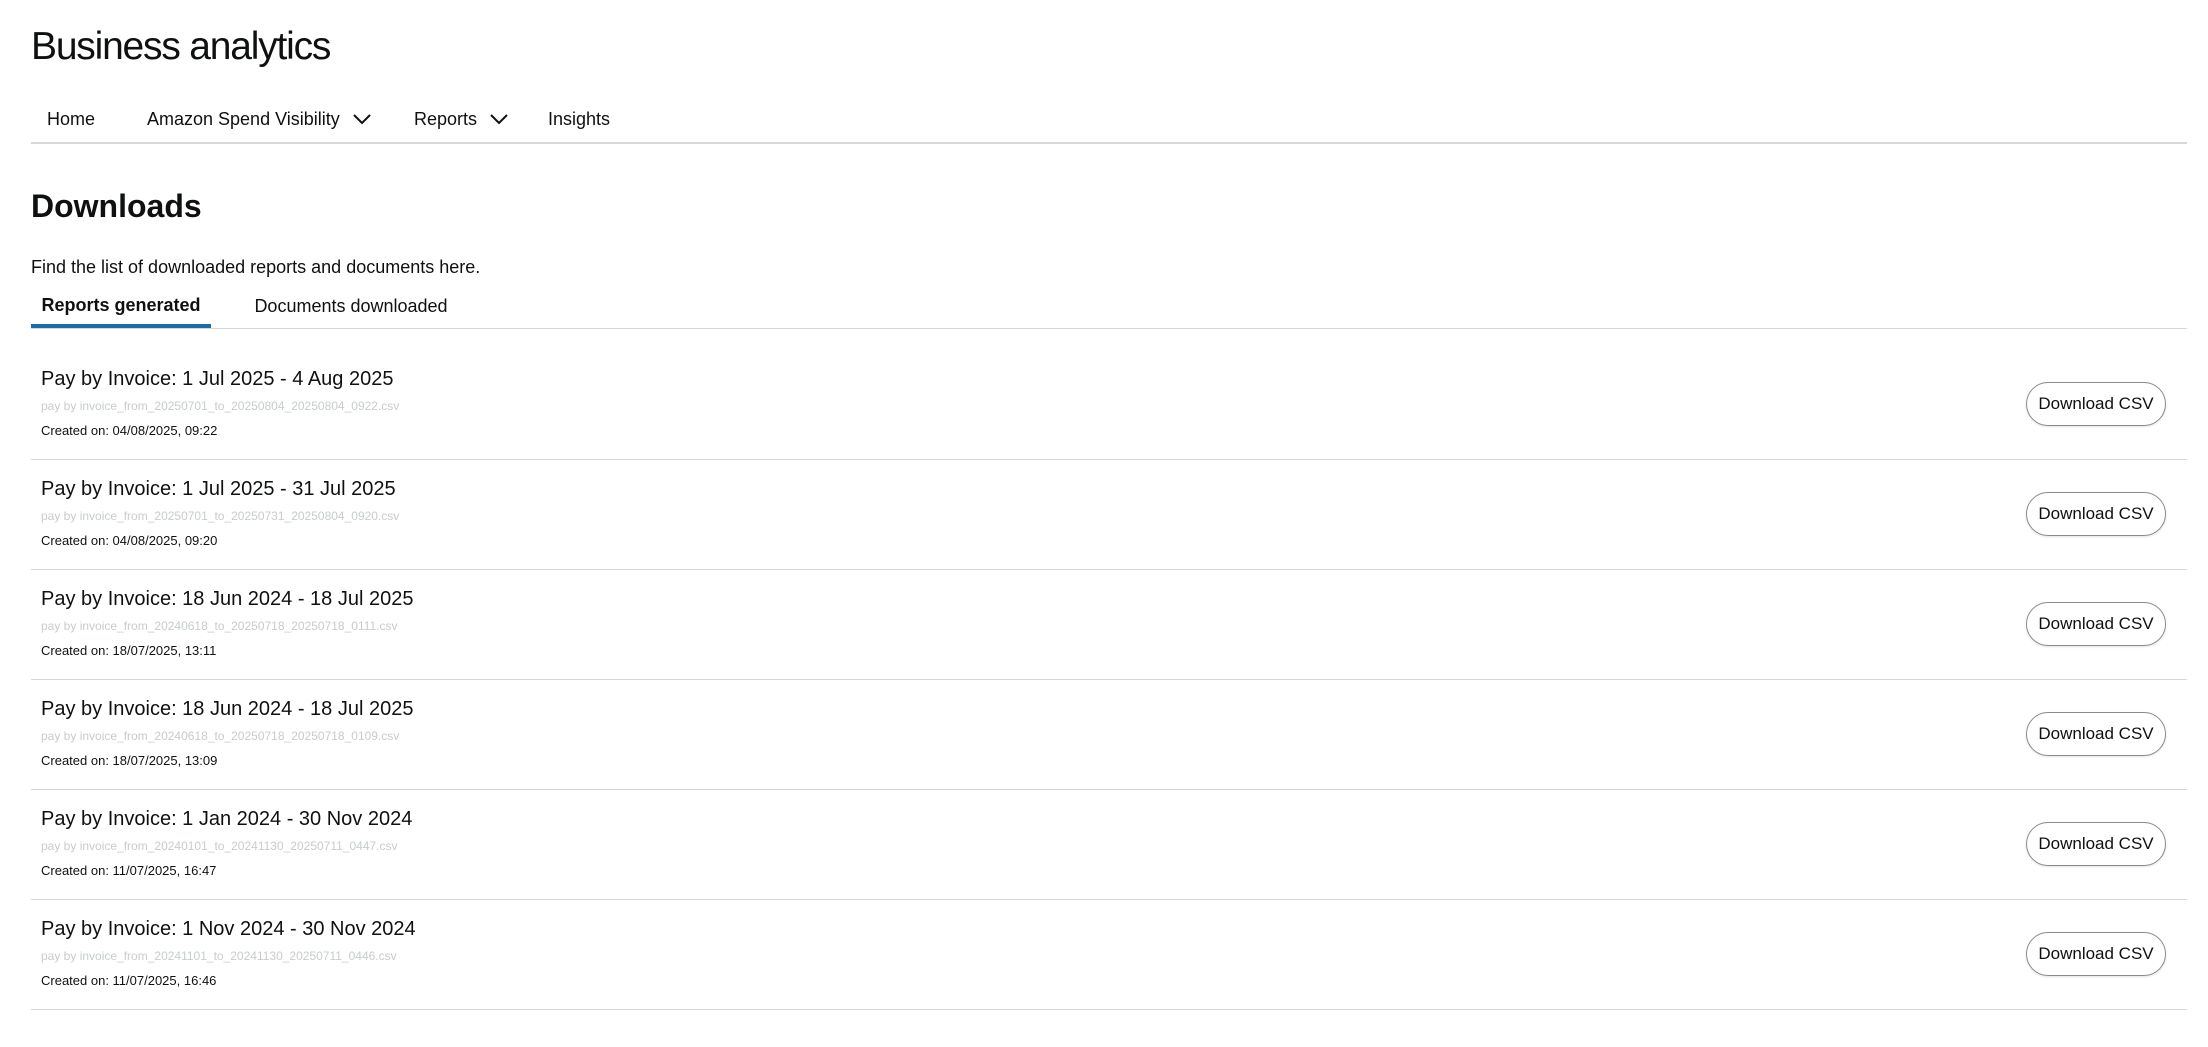 This screenshot has height=1047, width=2208. What do you see at coordinates (129, 870) in the screenshot?
I see `report-created-date: Created on: 11/07/2025, 16:47` at bounding box center [129, 870].